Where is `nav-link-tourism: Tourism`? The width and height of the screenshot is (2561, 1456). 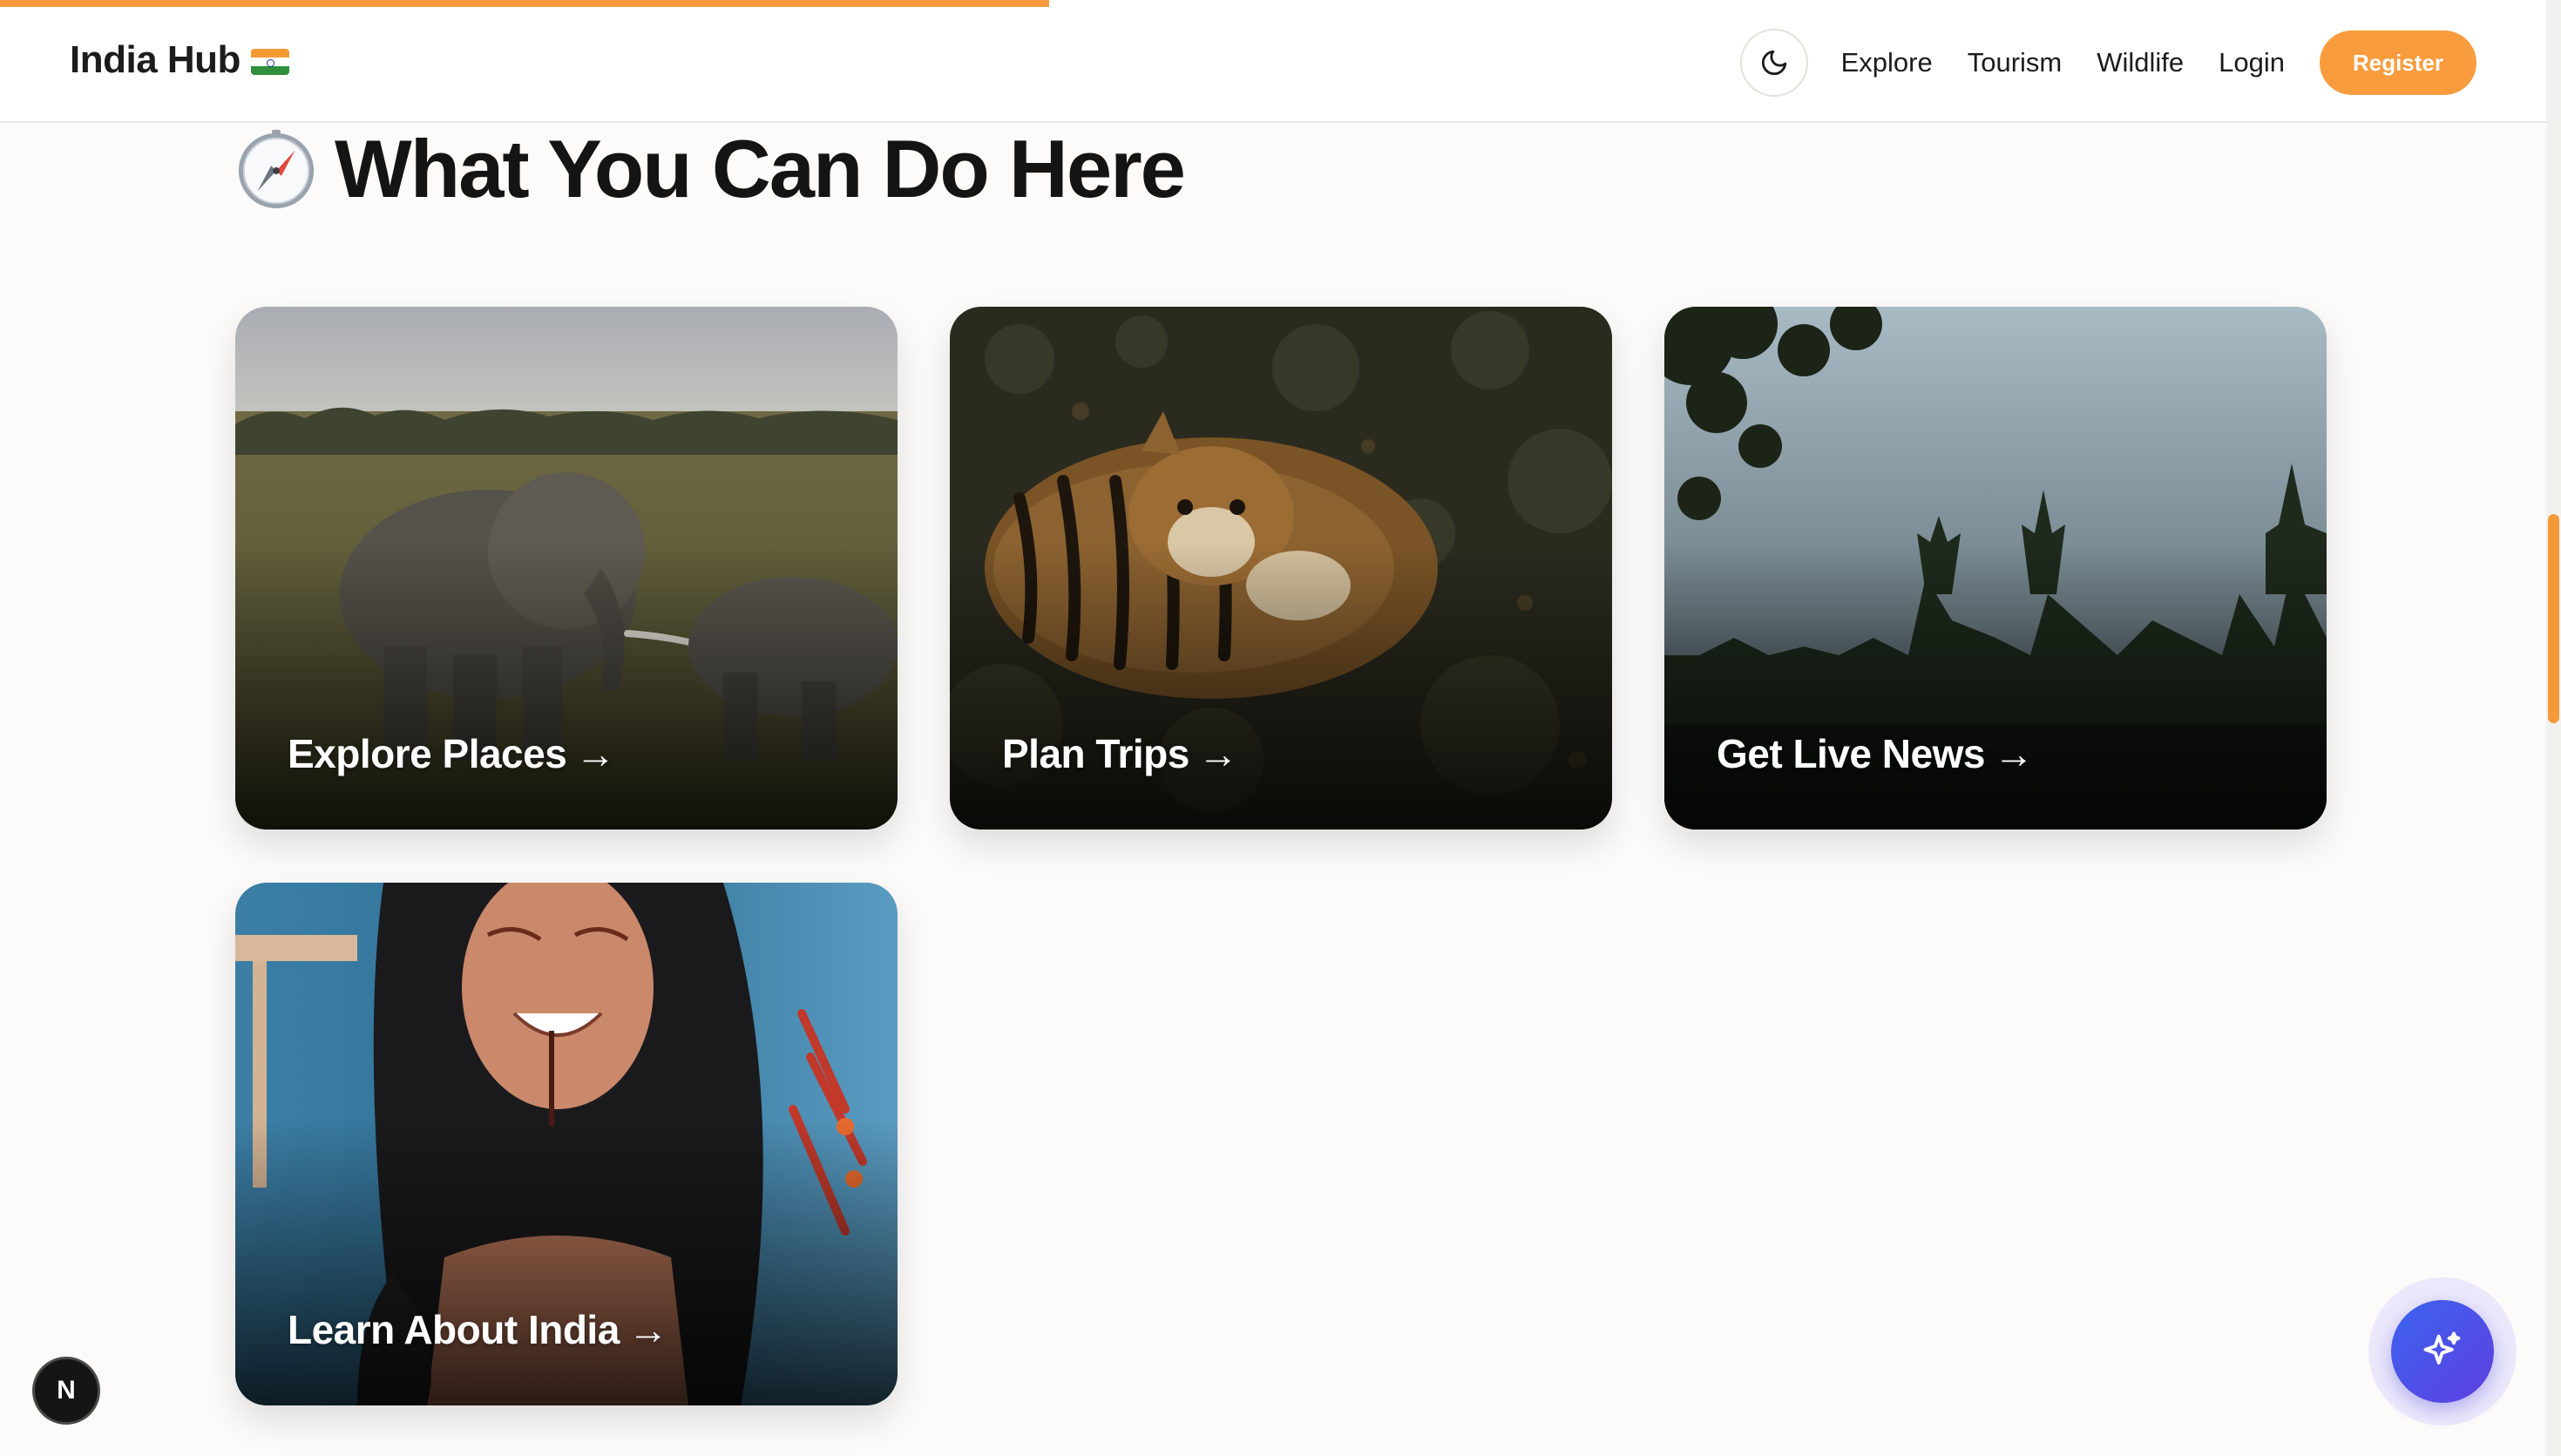
nav-link-tourism: Tourism is located at coordinates (2015, 62).